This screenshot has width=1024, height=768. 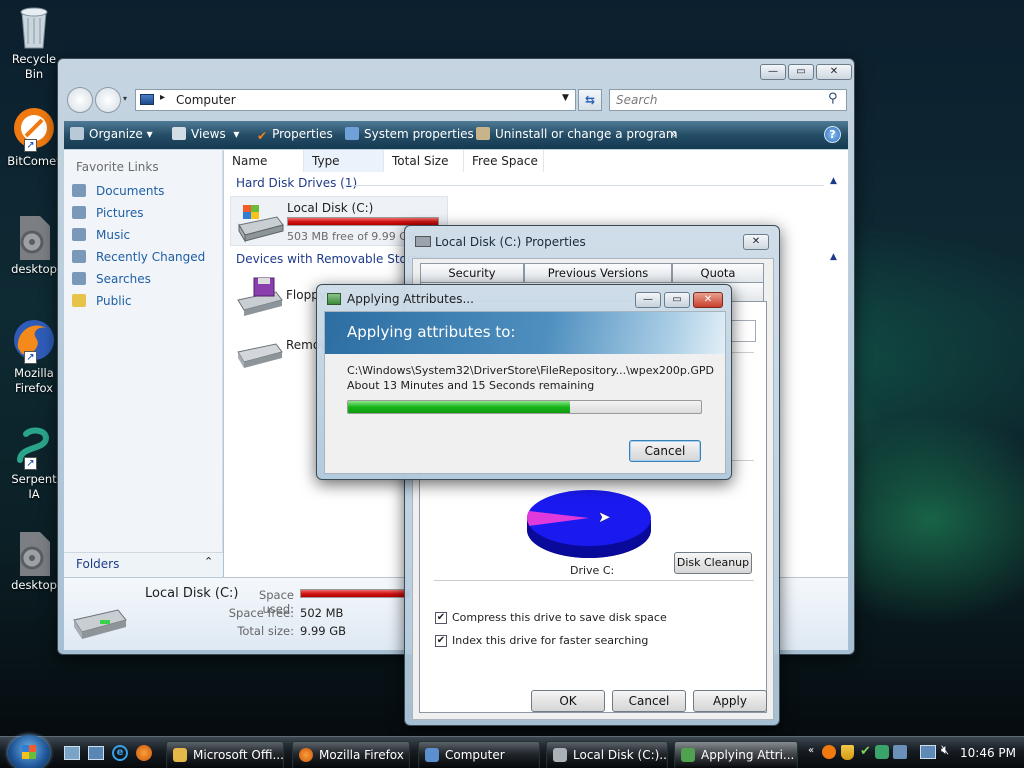 I want to click on removable-drive-icon, so click(x=259, y=352).